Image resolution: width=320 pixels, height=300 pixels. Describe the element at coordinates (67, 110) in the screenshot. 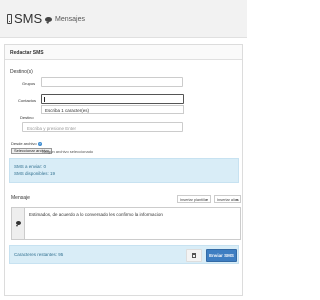

I see `contacts-dropdown-hint: Escriba 1 caracter(es)` at that location.